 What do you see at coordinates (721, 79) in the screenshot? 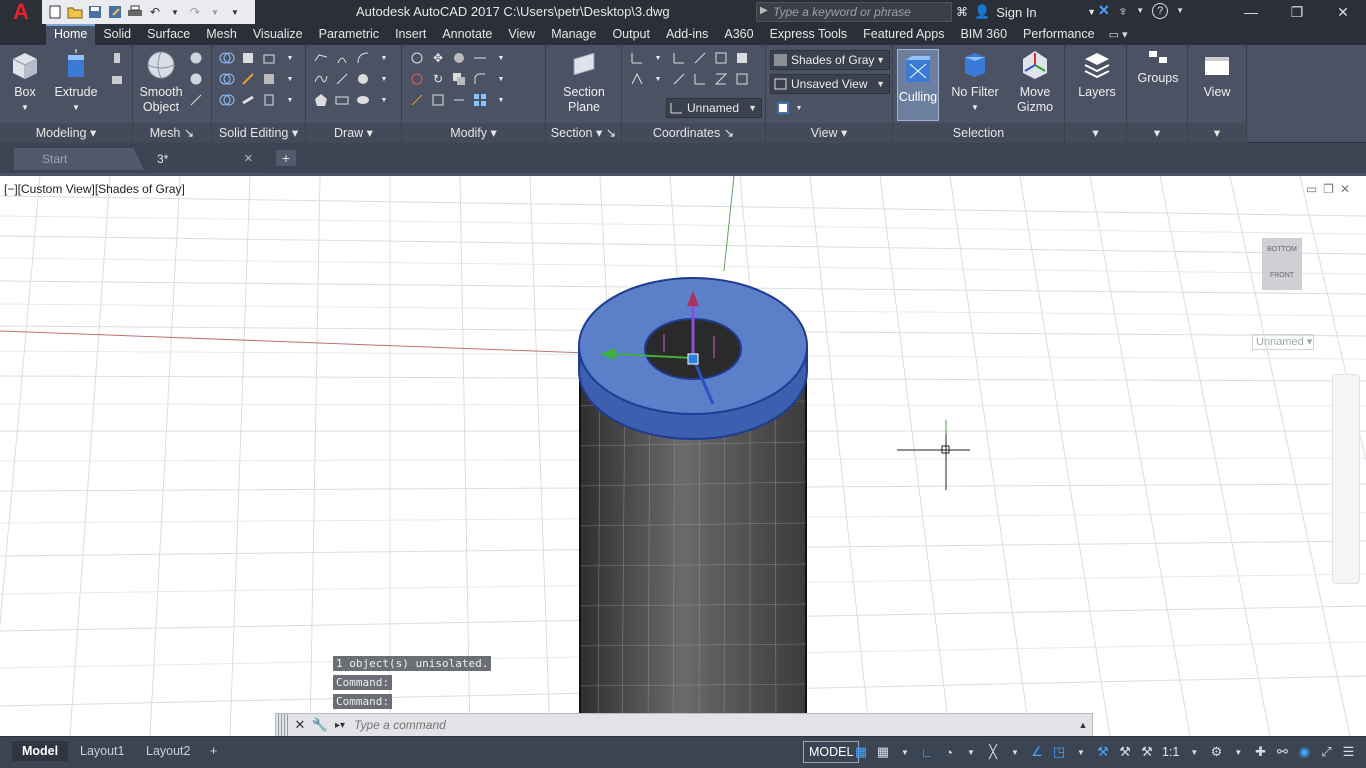
I see `ucs-z-icon` at bounding box center [721, 79].